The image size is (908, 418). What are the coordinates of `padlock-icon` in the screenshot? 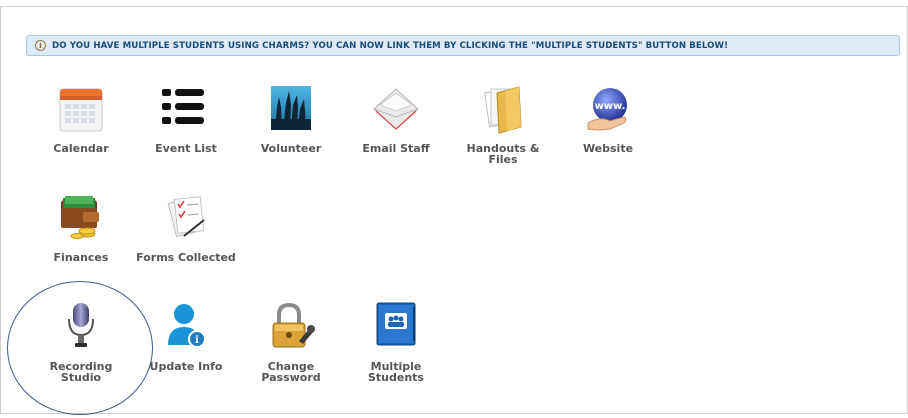 It's located at (291, 329).